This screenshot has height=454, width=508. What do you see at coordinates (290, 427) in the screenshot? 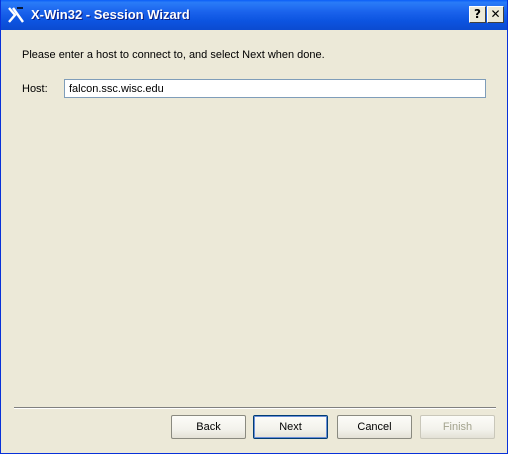
I see `next-button: Next` at bounding box center [290, 427].